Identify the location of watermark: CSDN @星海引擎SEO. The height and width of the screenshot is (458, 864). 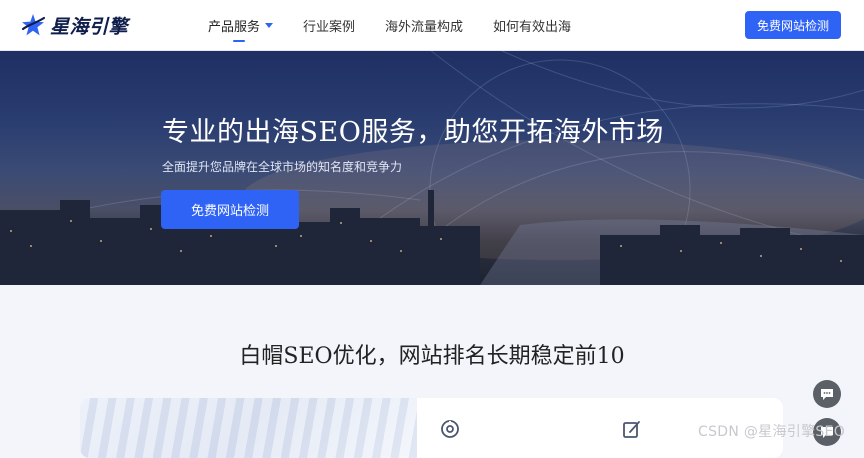
(772, 432).